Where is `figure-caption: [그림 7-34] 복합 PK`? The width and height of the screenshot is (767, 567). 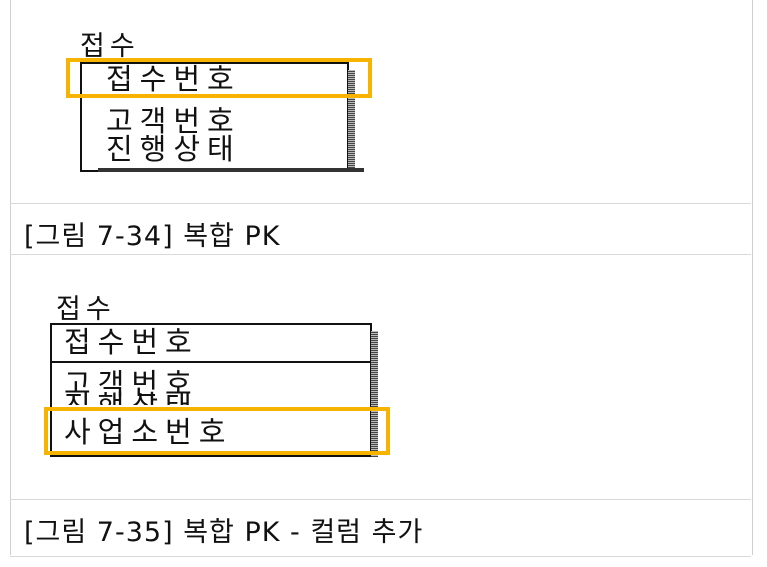 figure-caption: [그림 7-34] 복합 PK is located at coordinates (152, 236).